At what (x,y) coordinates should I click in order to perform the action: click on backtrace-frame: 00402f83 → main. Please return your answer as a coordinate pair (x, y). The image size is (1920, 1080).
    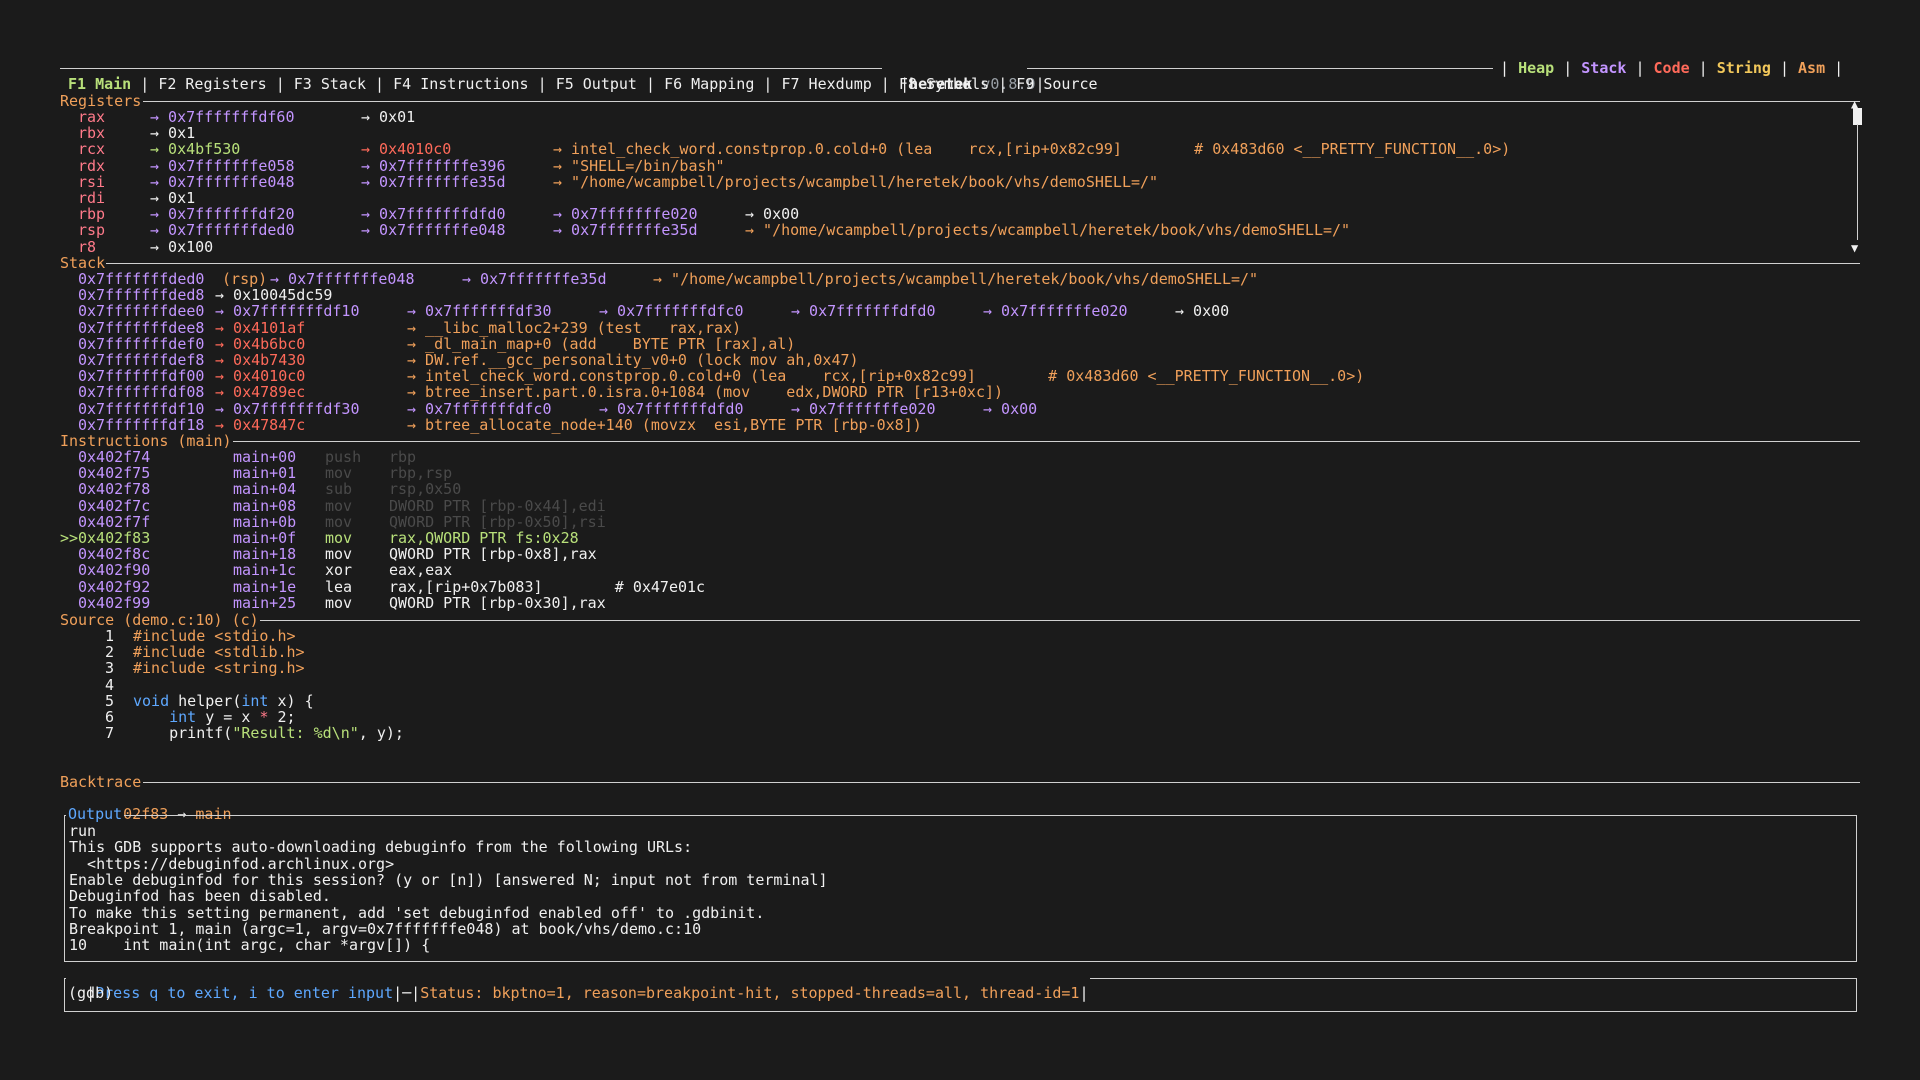
    Looking at the image, I should click on (154, 806).